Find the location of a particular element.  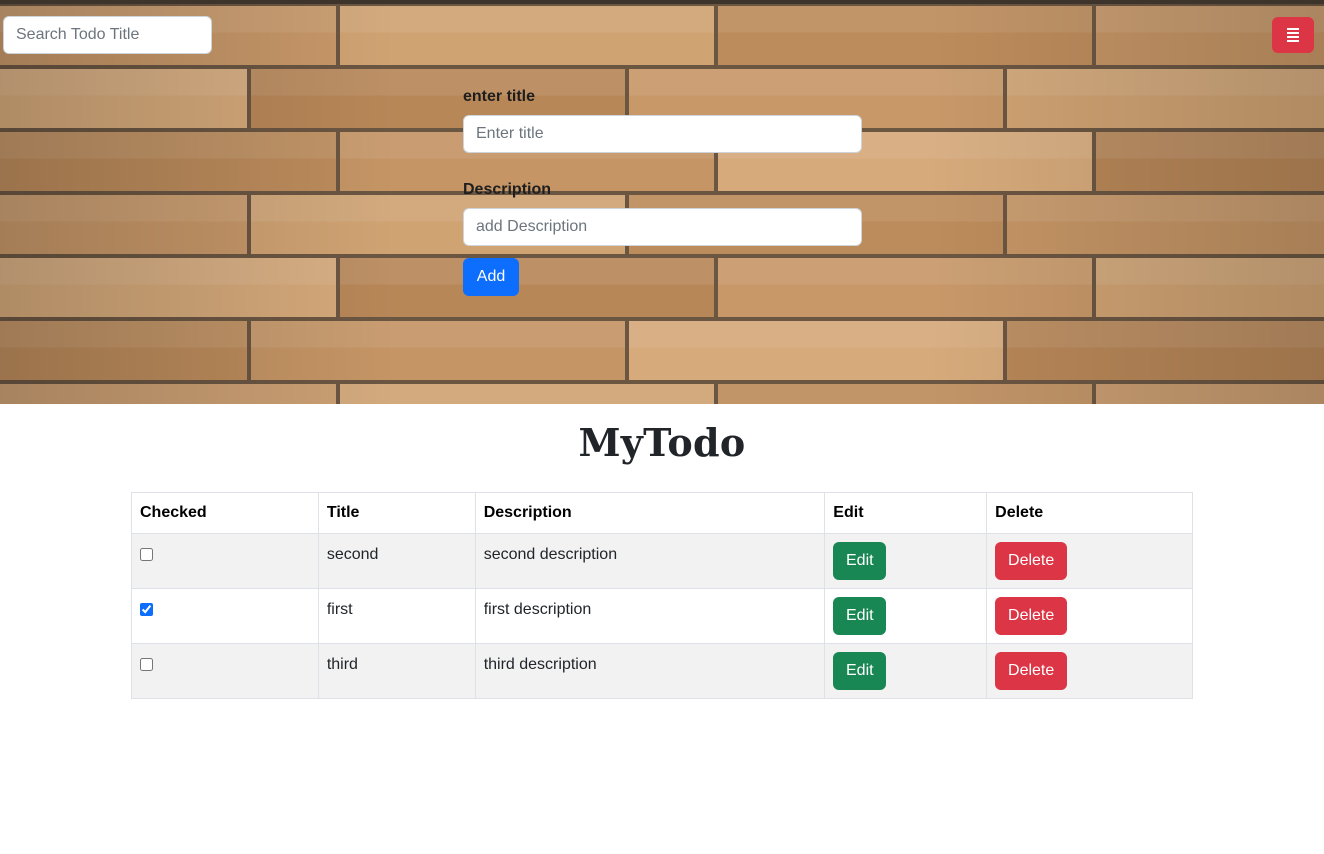

title-label: enter title is located at coordinates (499, 96).